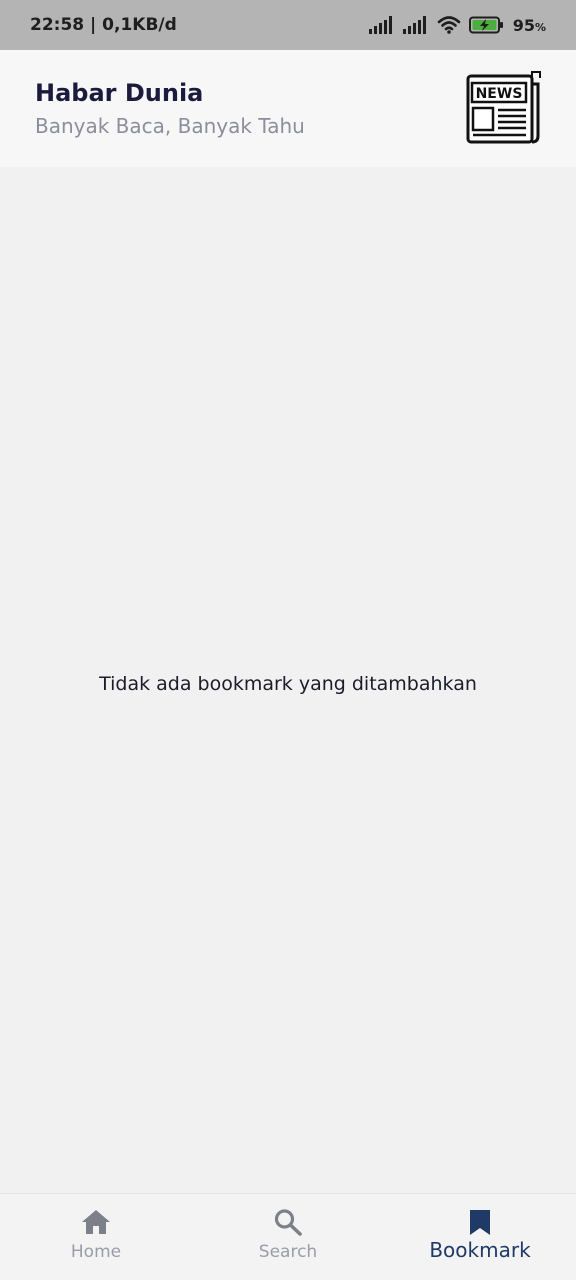  What do you see at coordinates (170, 126) in the screenshot?
I see `page-subtitle: Banyak Baca, Banyak Tahu` at bounding box center [170, 126].